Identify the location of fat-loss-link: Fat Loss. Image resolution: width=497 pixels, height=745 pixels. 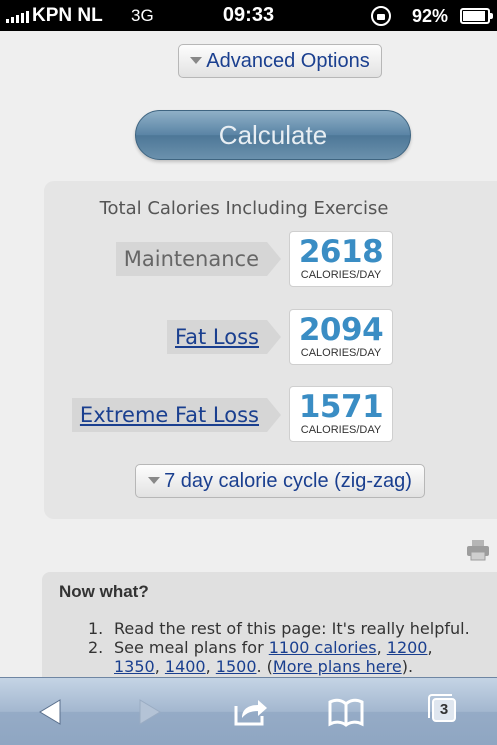
(217, 337).